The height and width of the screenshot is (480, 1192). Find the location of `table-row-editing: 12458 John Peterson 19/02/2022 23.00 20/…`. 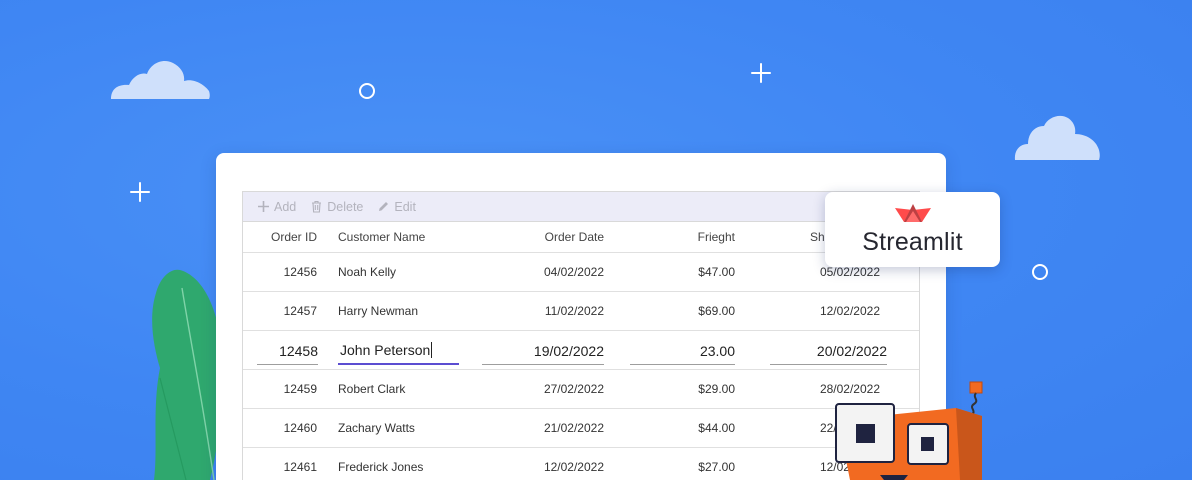

table-row-editing: 12458 John Peterson 19/02/2022 23.00 20/… is located at coordinates (581, 350).